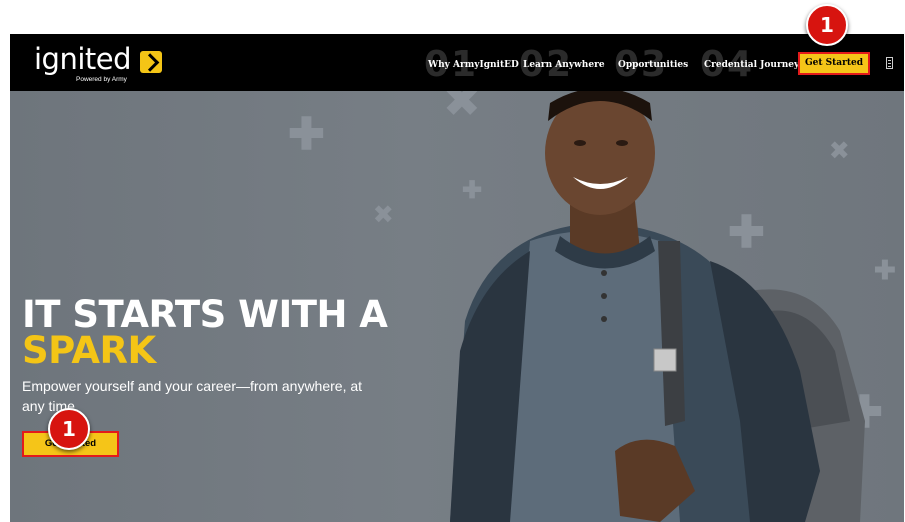 The height and width of the screenshot is (522, 905). What do you see at coordinates (834, 63) in the screenshot?
I see `header-get-started-button: Get Started` at bounding box center [834, 63].